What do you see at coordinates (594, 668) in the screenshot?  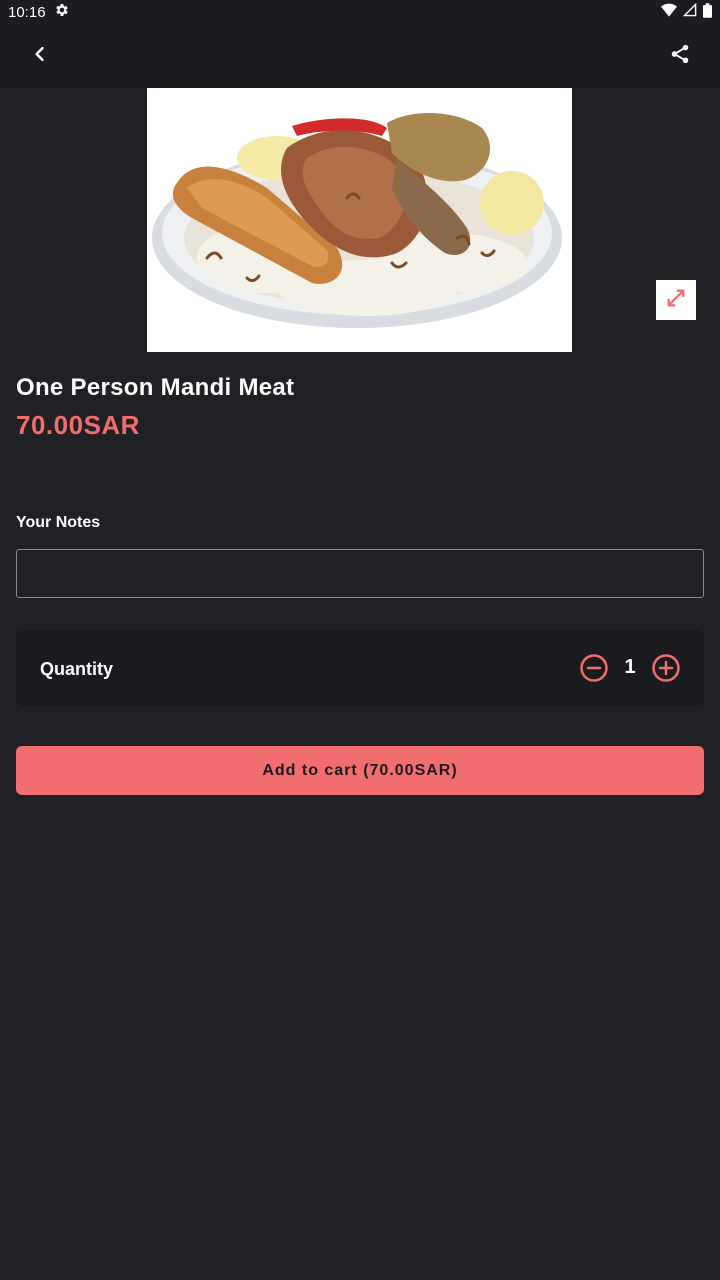 I see `quantity-decrease-button` at bounding box center [594, 668].